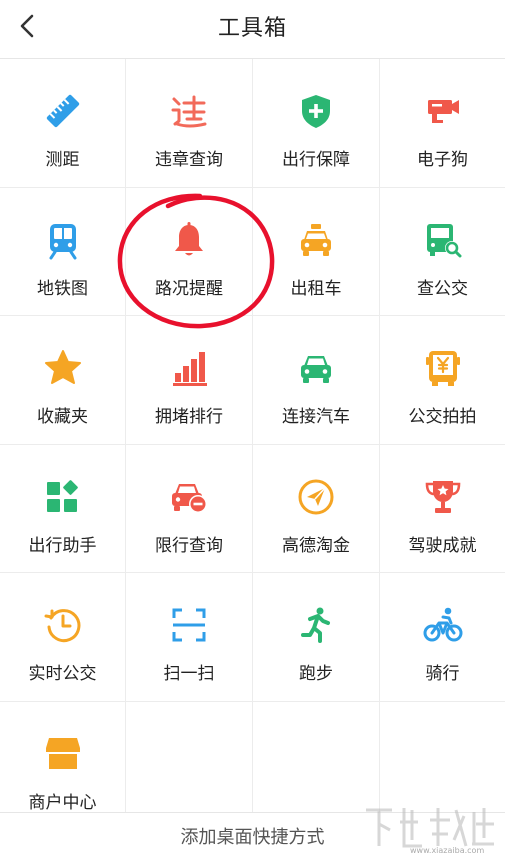 The height and width of the screenshot is (862, 505). I want to click on tool-label: 实时公交, so click(62, 674).